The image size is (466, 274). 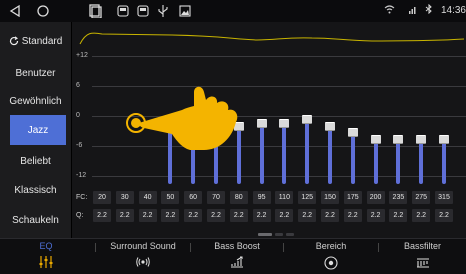 What do you see at coordinates (233, 11) in the screenshot?
I see `status-bar: 14:36` at bounding box center [233, 11].